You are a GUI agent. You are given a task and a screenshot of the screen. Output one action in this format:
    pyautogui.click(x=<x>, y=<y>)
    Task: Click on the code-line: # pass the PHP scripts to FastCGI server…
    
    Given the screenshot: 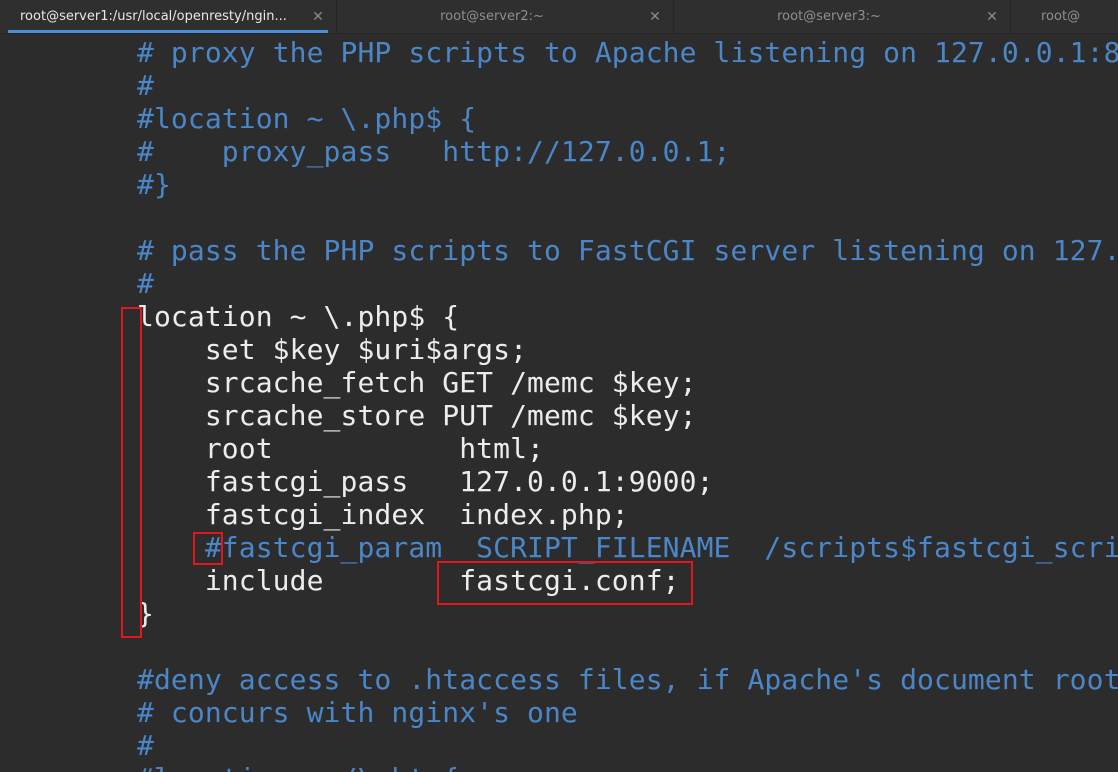 What is the action you would take?
    pyautogui.click(x=627, y=250)
    